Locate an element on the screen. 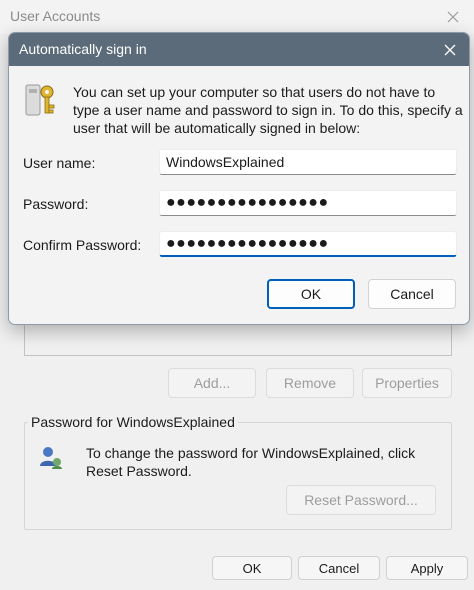 The image size is (474, 590). dialog-titlebar: Automatically sign in is located at coordinates (239, 49).